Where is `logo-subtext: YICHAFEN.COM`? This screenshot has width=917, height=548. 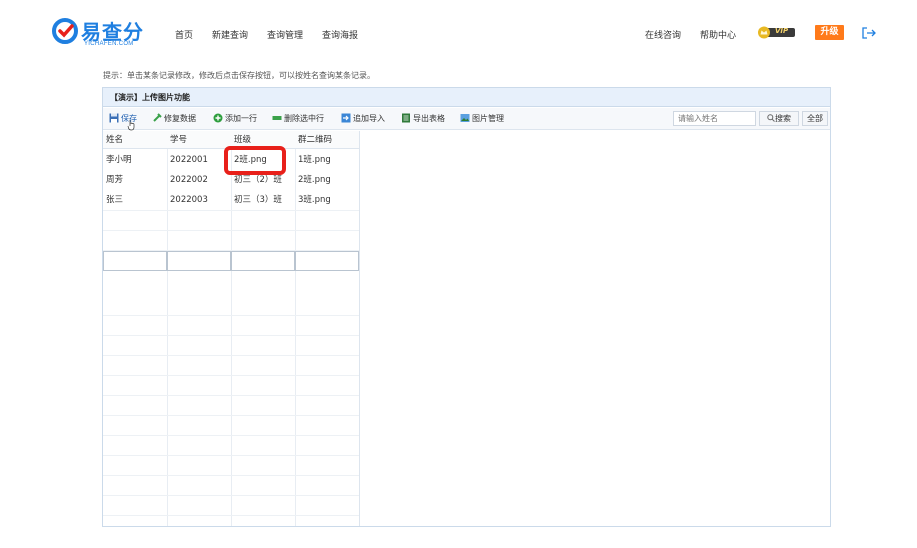 logo-subtext: YICHAFEN.COM is located at coordinates (109, 44).